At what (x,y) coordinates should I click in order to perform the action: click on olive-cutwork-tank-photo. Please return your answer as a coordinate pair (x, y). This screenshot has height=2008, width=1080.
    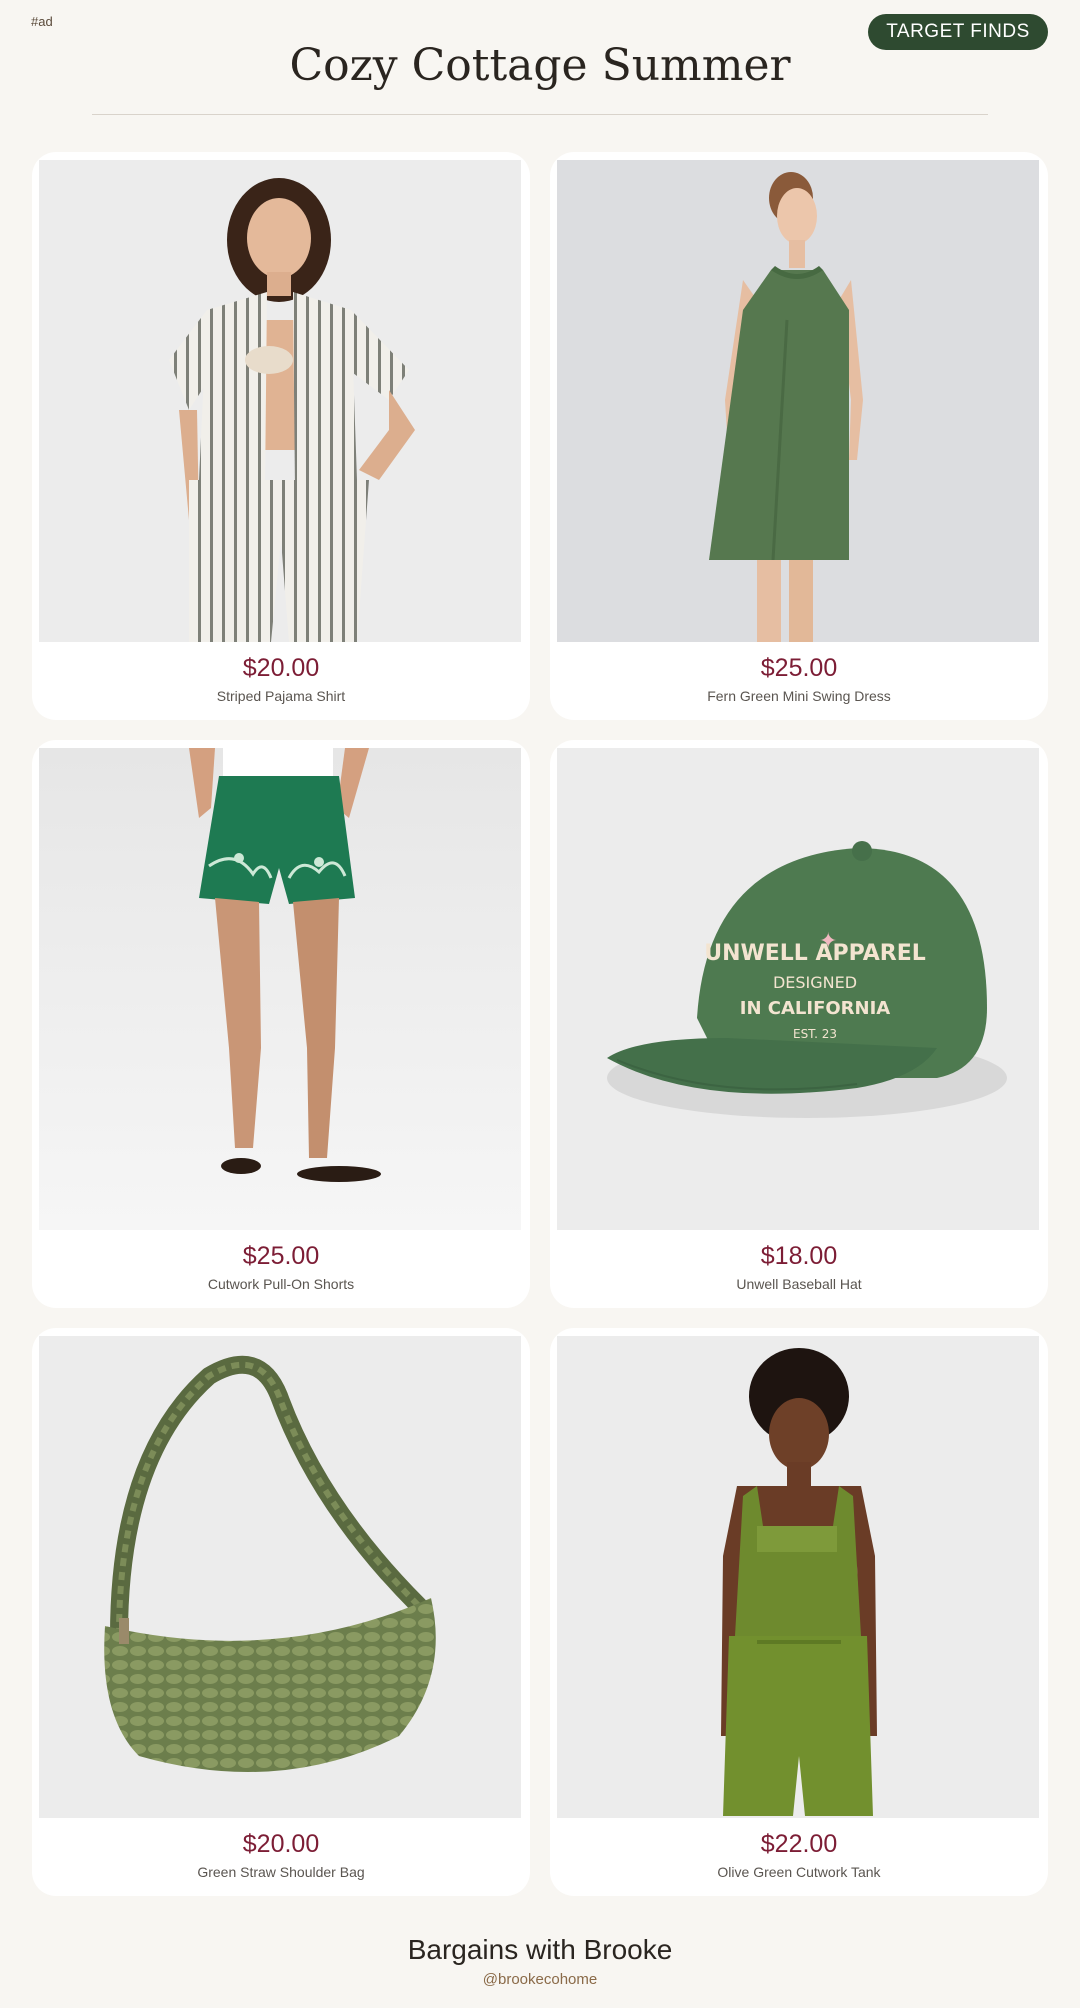
    Looking at the image, I should click on (798, 1577).